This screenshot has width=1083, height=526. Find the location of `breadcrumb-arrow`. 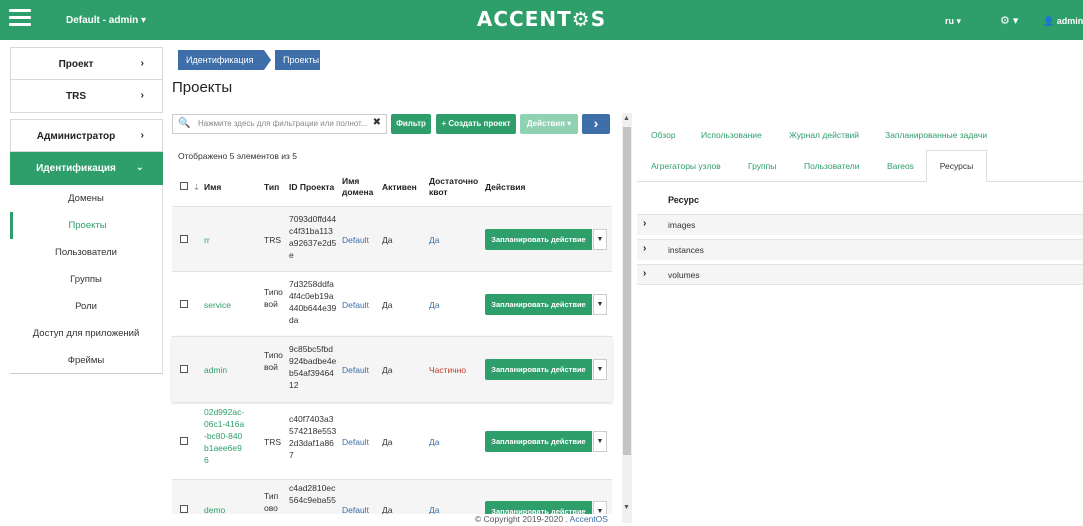

breadcrumb-arrow is located at coordinates (267, 60).